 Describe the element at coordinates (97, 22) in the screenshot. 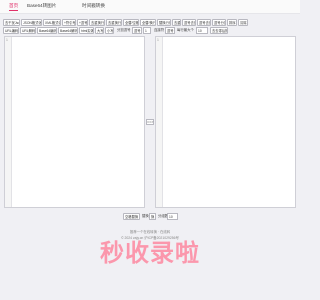

I see `dedupe-newline-button: 去重换行` at that location.